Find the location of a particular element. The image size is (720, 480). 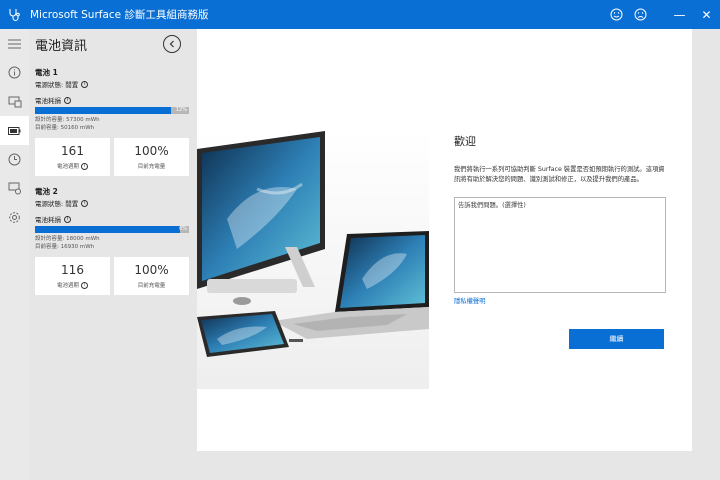

cycle-count: 161 is located at coordinates (72, 151).